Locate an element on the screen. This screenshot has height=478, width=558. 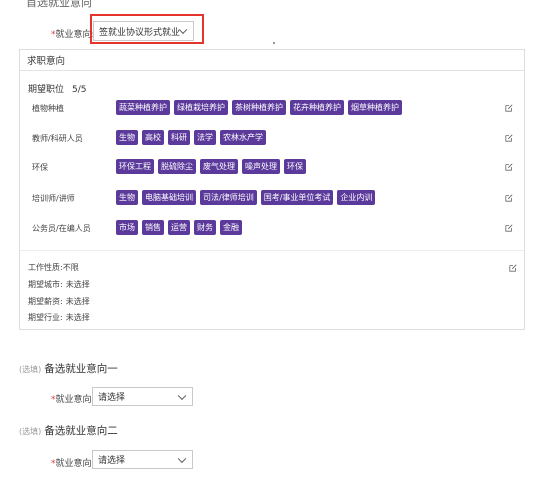
salary-row: 期望薪资: 未选择 is located at coordinates (59, 301).